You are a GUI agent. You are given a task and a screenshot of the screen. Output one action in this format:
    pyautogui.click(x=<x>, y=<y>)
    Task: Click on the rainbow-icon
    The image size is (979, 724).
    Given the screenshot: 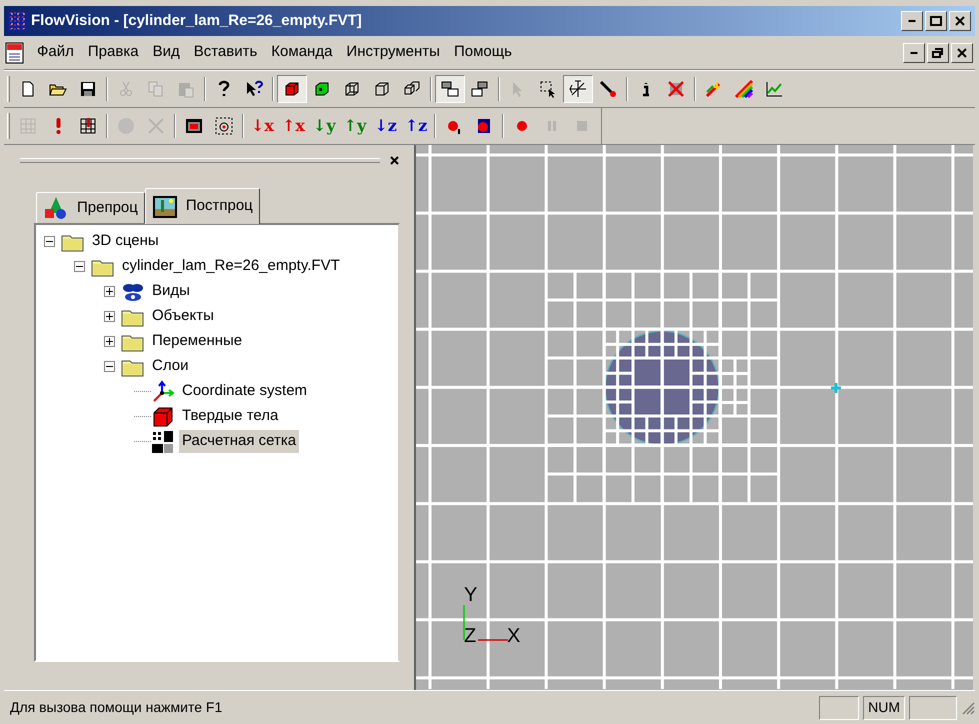 What is the action you would take?
    pyautogui.click(x=744, y=89)
    